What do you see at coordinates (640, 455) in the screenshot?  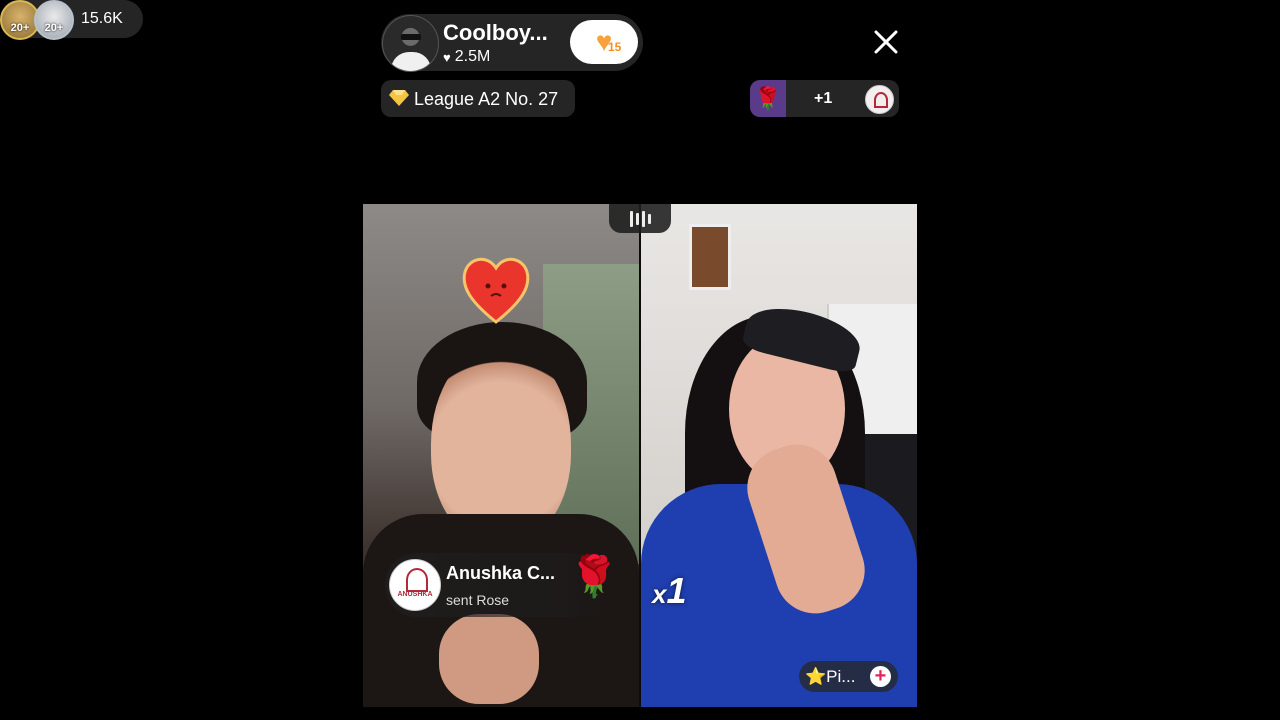 I see `split-divider` at bounding box center [640, 455].